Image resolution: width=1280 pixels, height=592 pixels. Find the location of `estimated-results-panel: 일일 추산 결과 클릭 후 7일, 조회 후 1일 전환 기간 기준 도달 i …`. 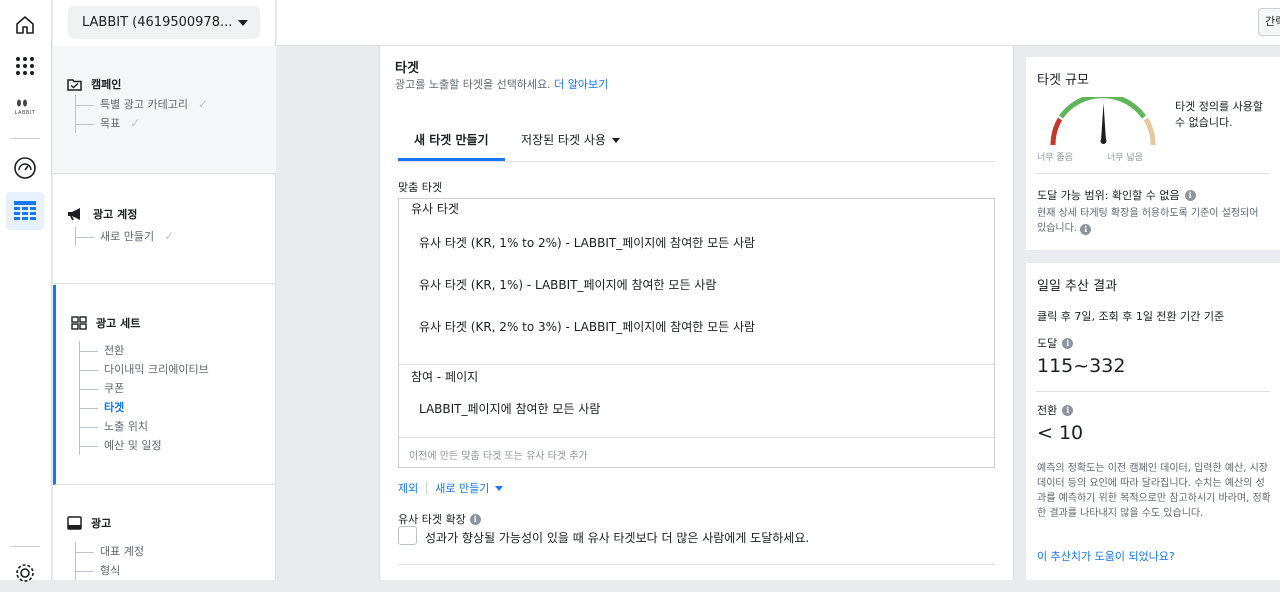

estimated-results-panel: 일일 추산 결과 클릭 후 7일, 조회 후 1일 전환 기간 기준 도달 i … is located at coordinates (1153, 421).